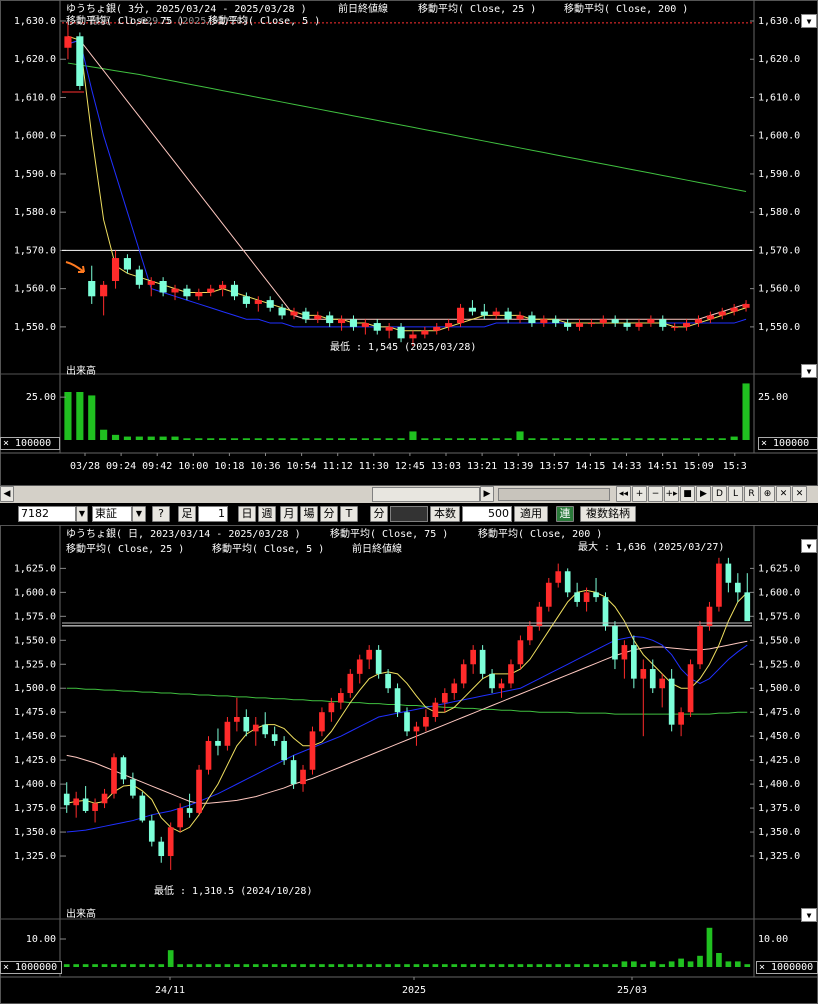  I want to click on market-dropdown: ▼, so click(139, 514).